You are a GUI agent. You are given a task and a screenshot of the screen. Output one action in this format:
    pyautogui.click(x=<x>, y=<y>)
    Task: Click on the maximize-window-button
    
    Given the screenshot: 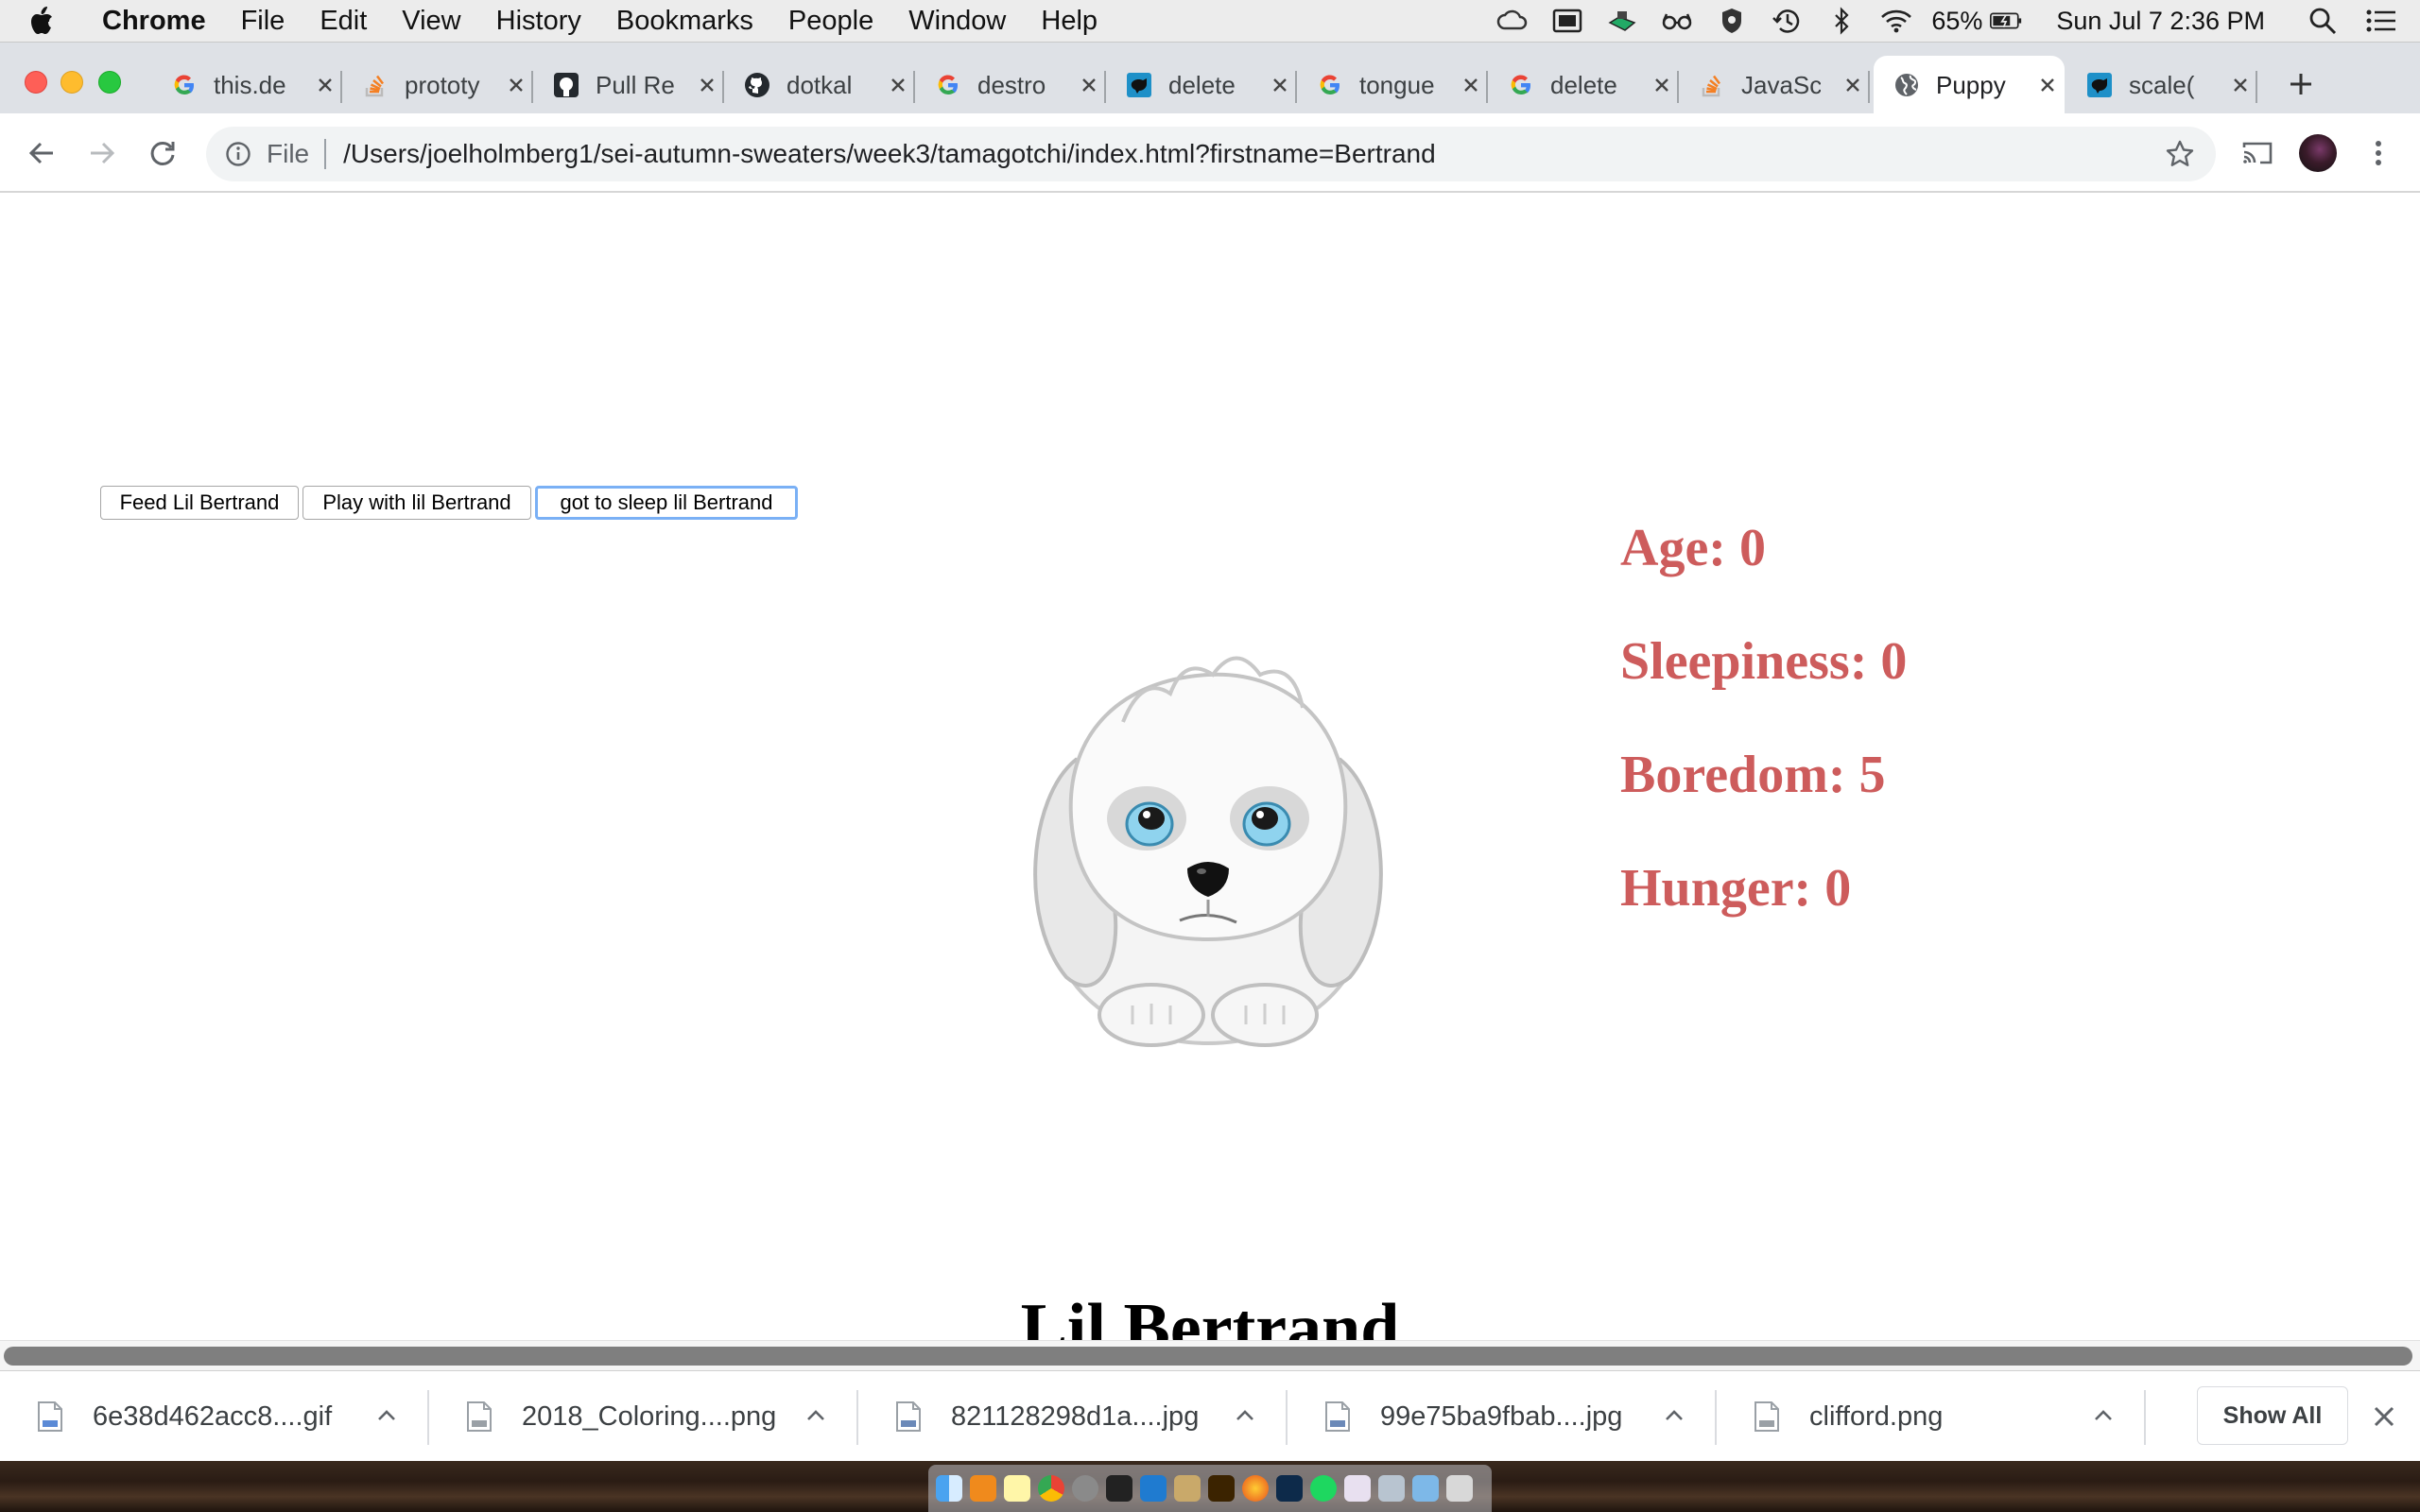 What is the action you would take?
    pyautogui.click(x=109, y=82)
    